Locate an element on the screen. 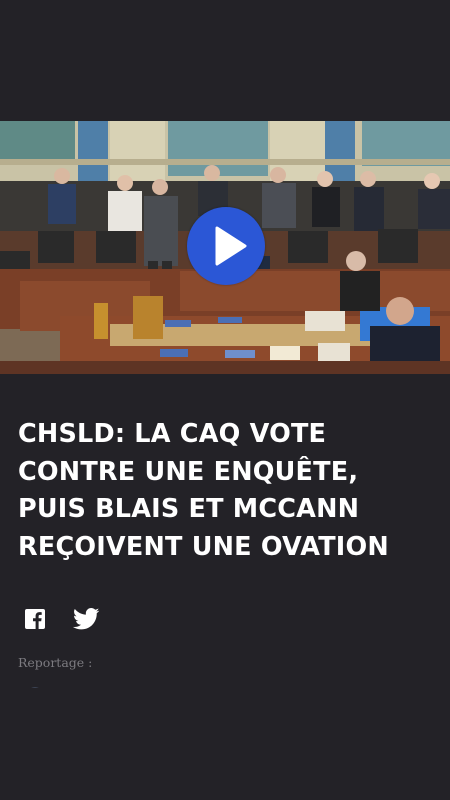  author-avatar is located at coordinates (35, 684).